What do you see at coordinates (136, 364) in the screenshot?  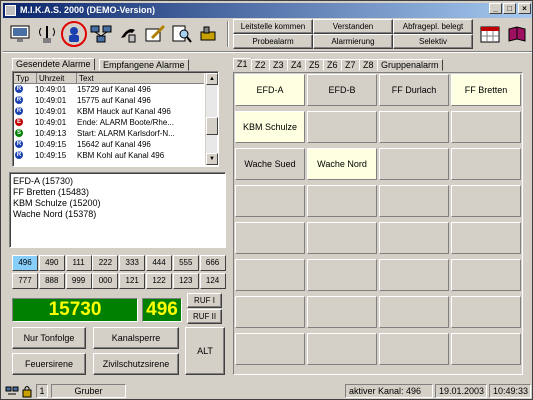 I see `zivilschutzsirene-button: Zivilschutzsirene` at bounding box center [136, 364].